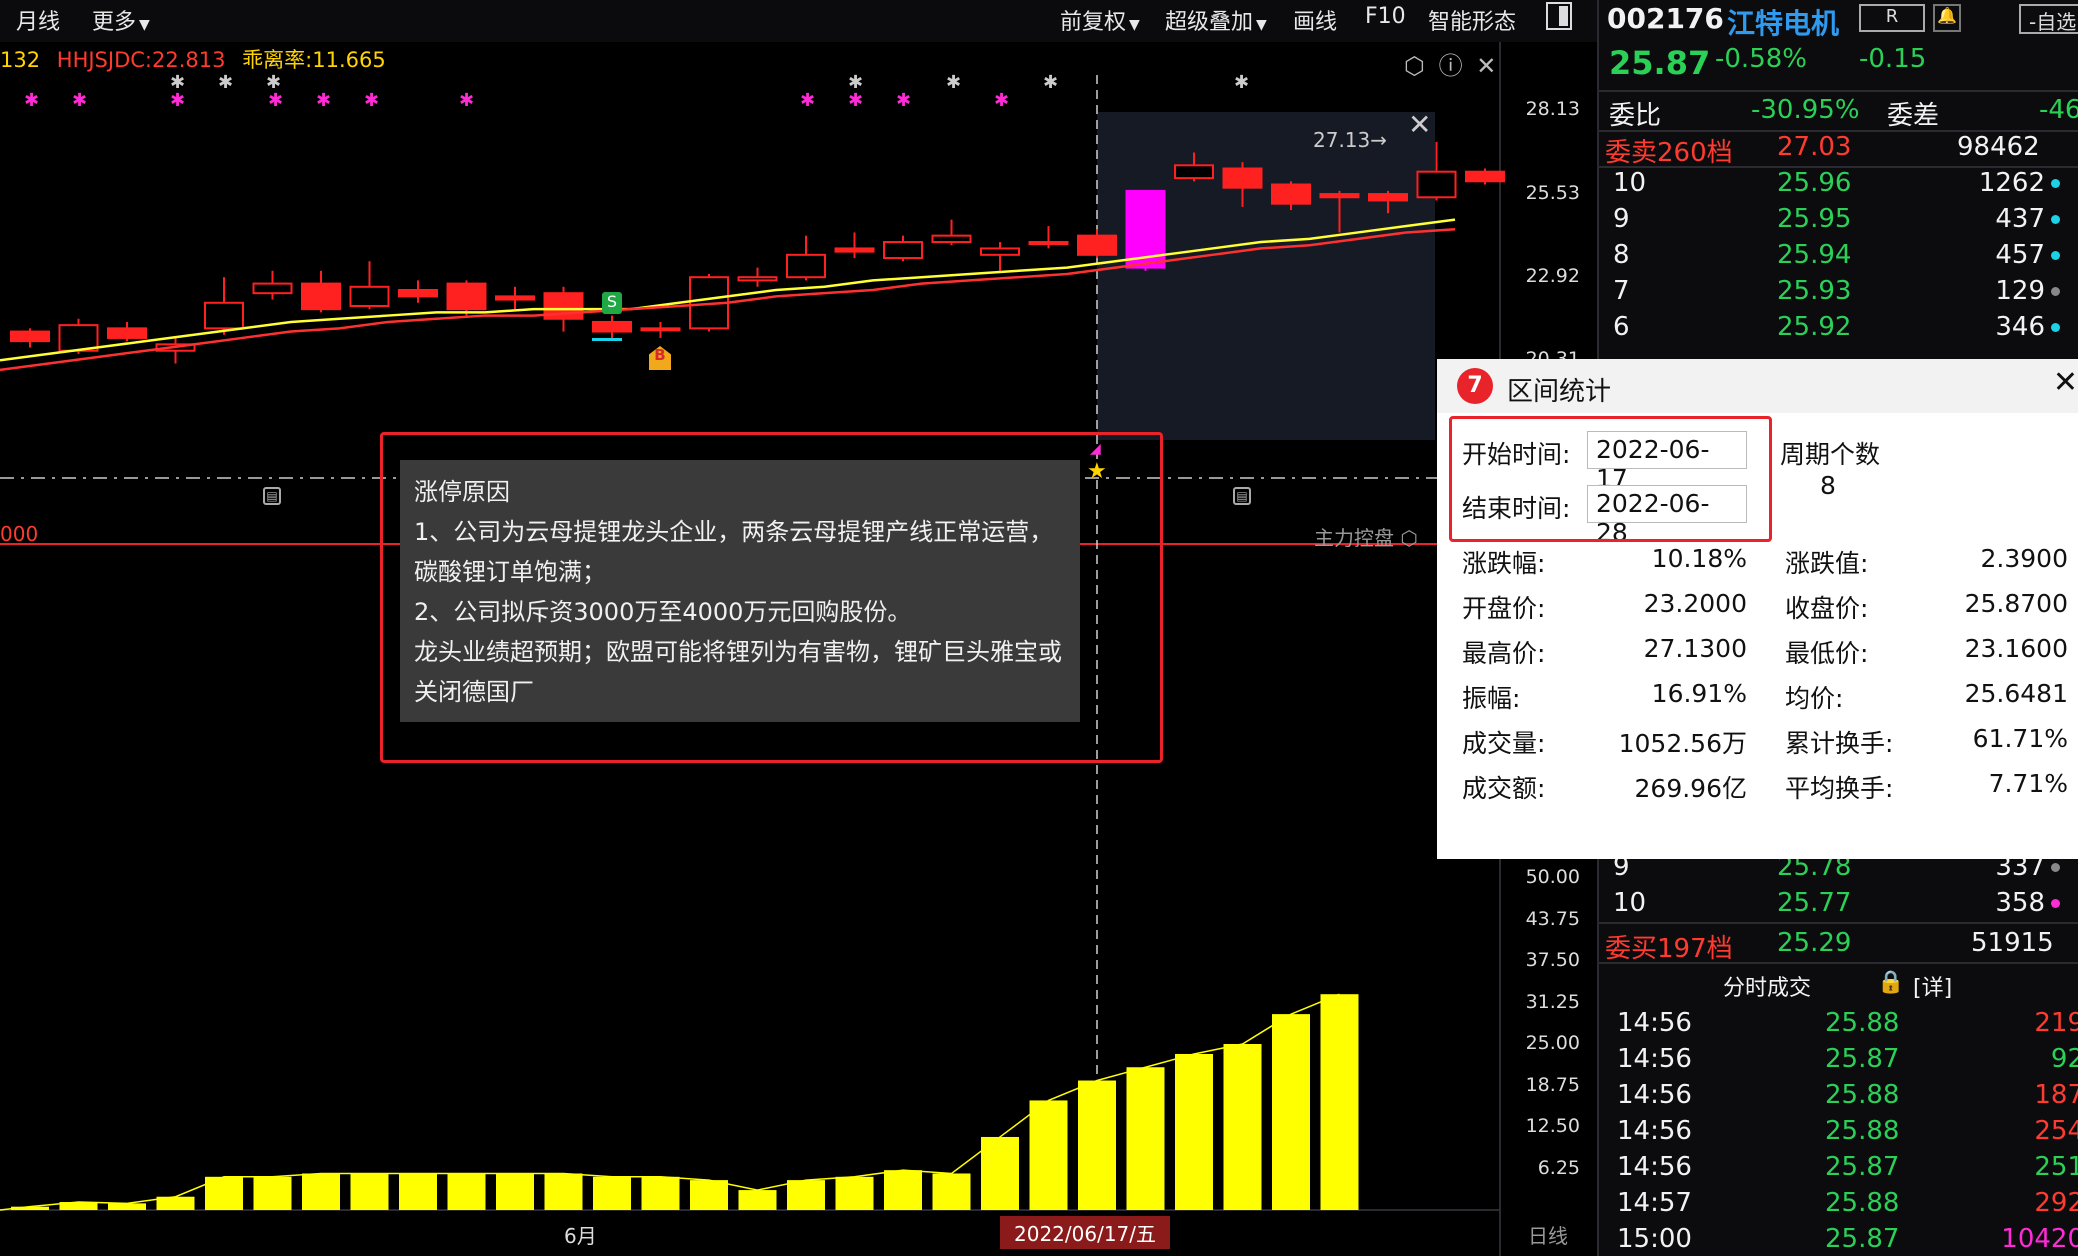 The width and height of the screenshot is (2078, 1256). I want to click on current-price: 25.87, so click(1660, 63).